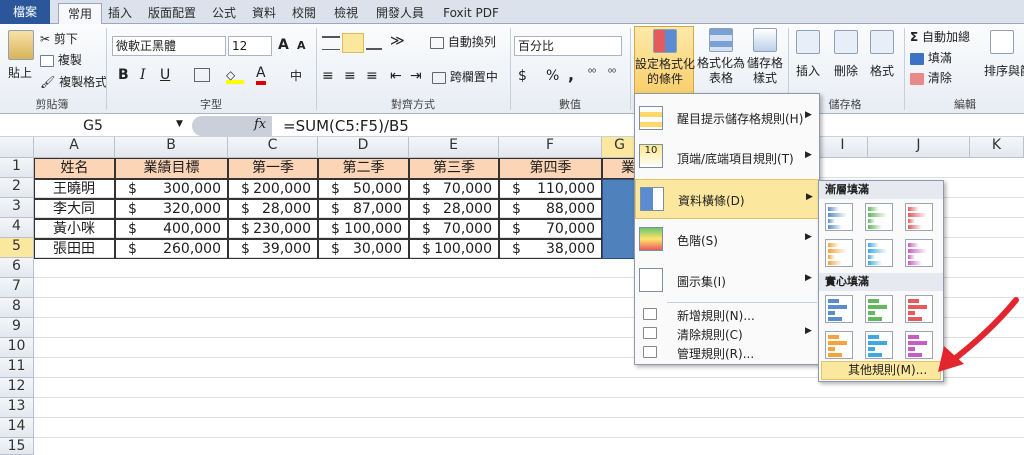  Describe the element at coordinates (664, 60) in the screenshot. I see `conditional-formatting-button: 設定格式化 的條件` at that location.